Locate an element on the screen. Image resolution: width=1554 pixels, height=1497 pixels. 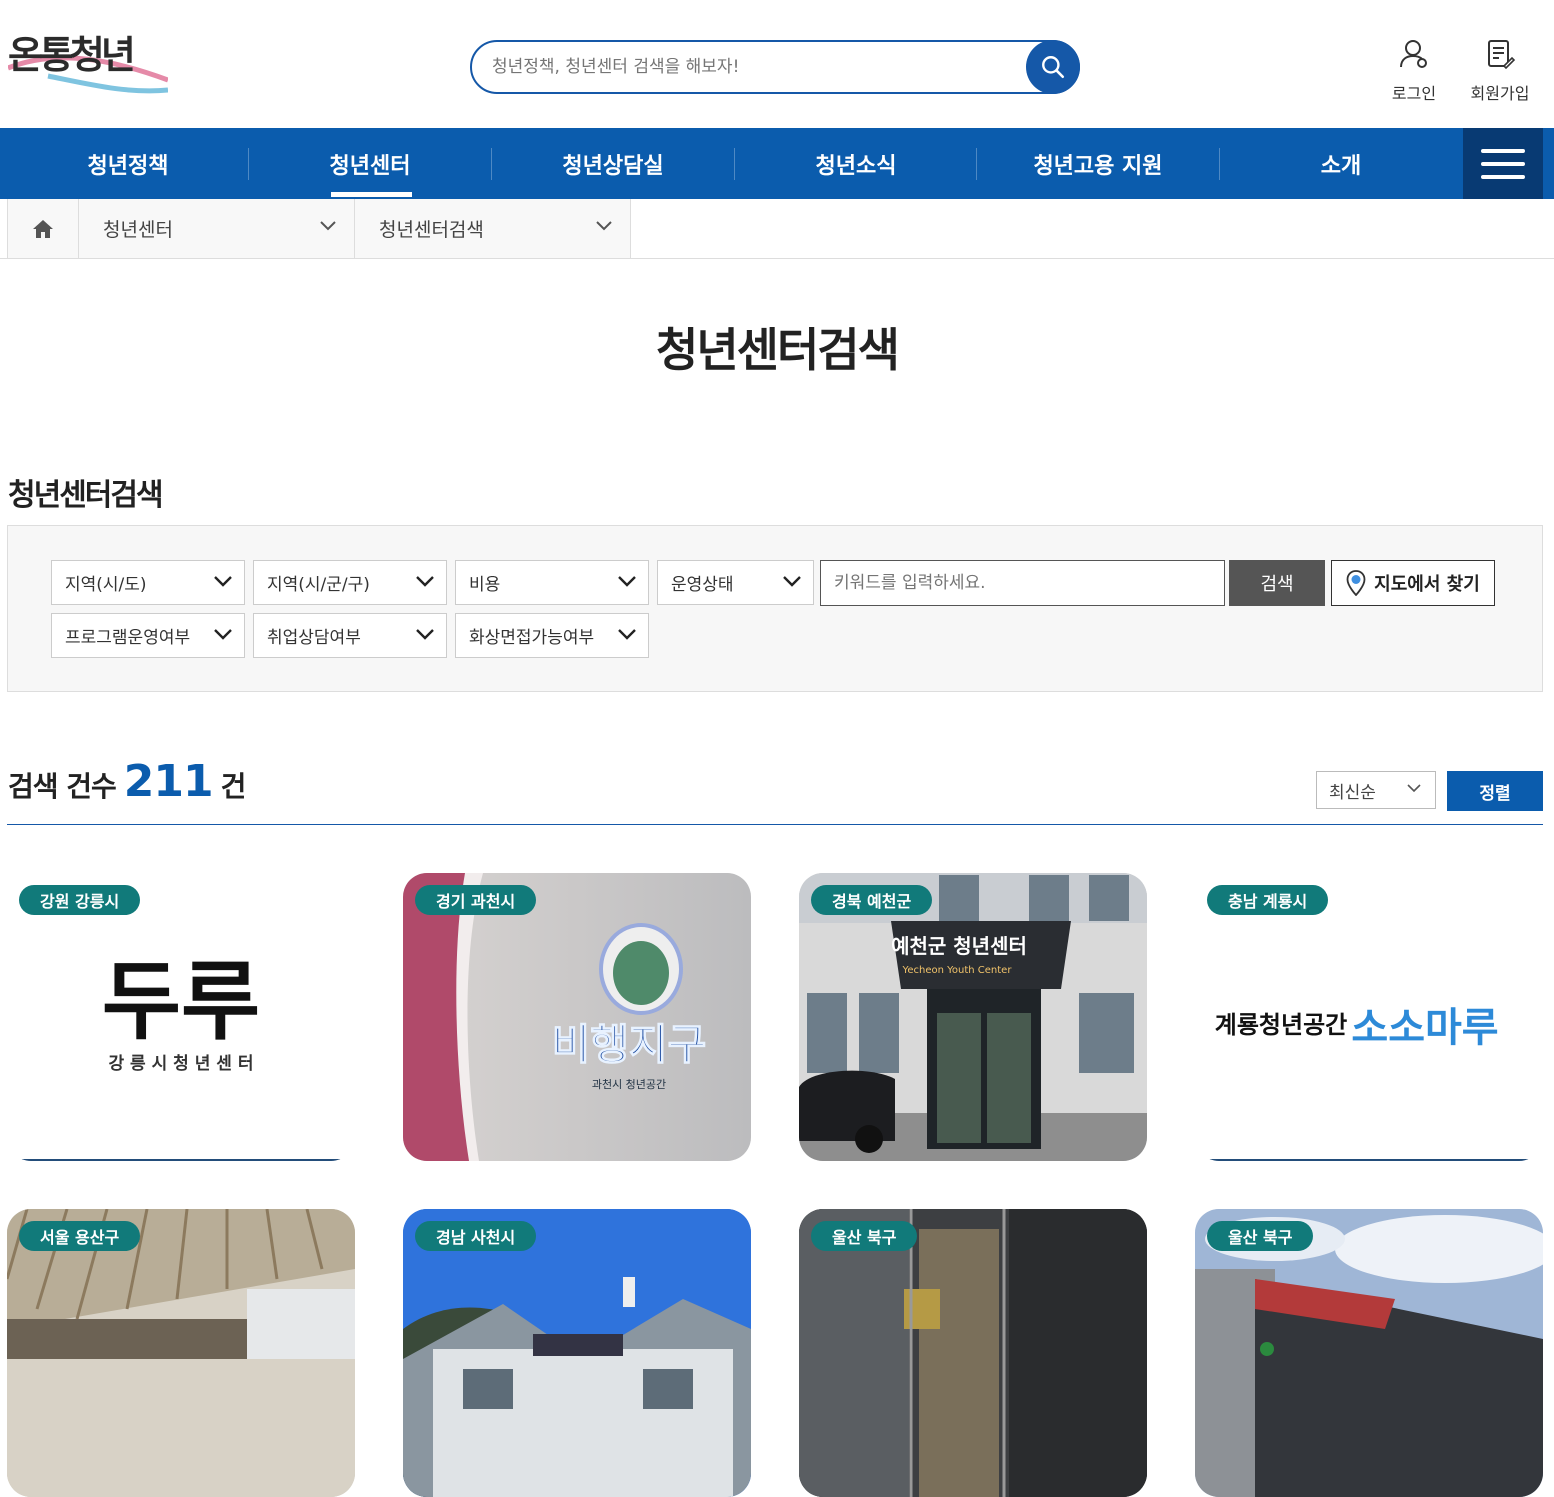
nav-item-about: 소개 is located at coordinates (1341, 163).